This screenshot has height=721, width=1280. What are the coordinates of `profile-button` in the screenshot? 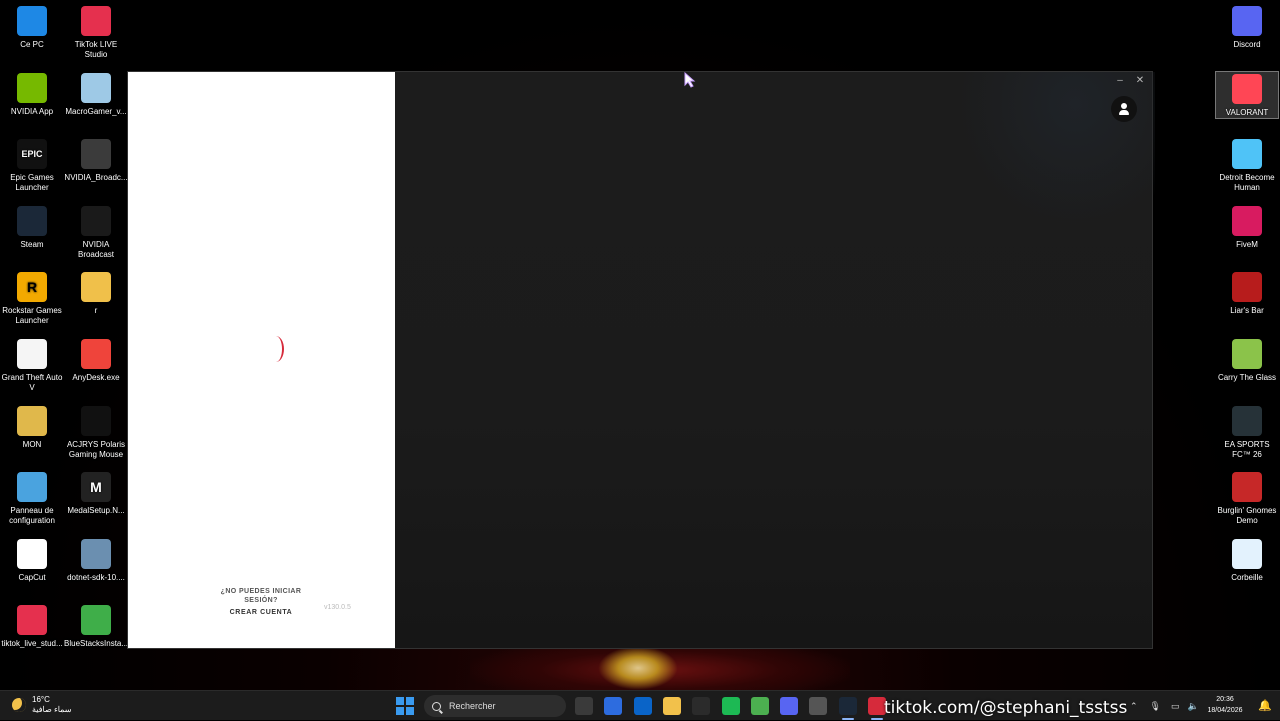 It's located at (1124, 109).